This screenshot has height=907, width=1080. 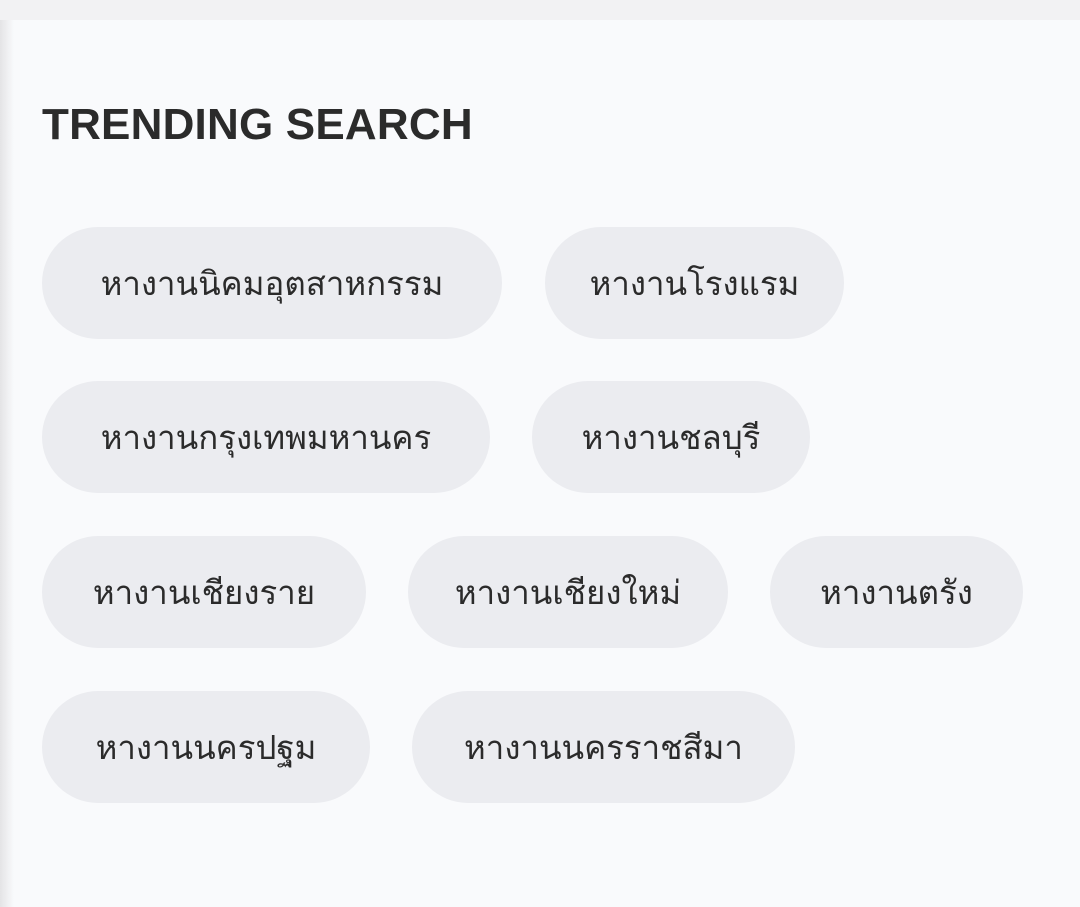 What do you see at coordinates (272, 283) in the screenshot?
I see `trending-chip: หางานนิคมอุตสาหกรรม` at bounding box center [272, 283].